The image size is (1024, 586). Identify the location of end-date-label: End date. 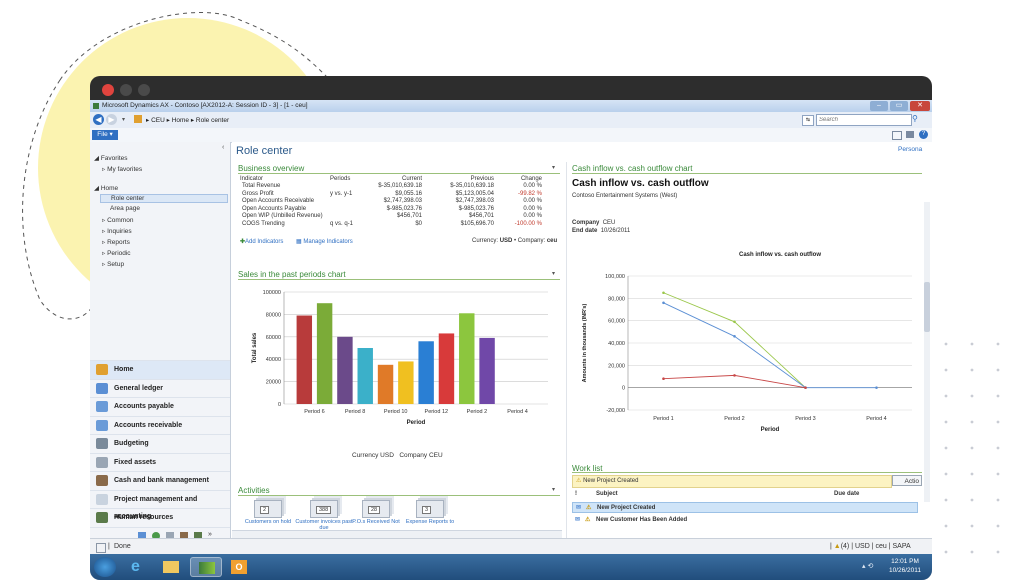
(585, 231).